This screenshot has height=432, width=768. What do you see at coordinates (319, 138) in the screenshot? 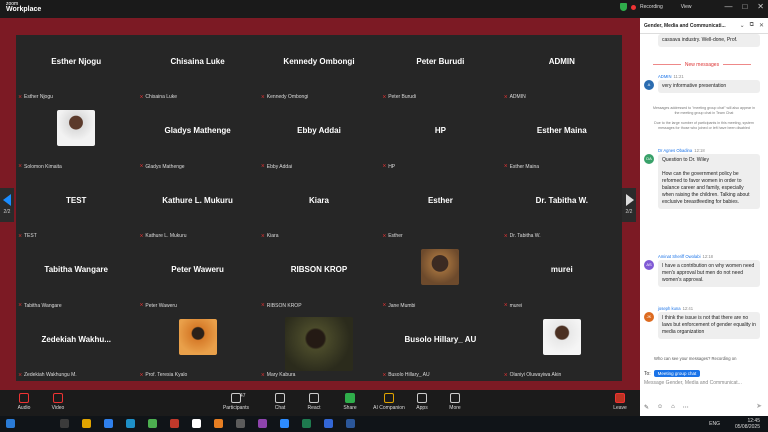
I see `participant-tile: Ebby Addai ⨯ Ebby Addai` at bounding box center [319, 138].